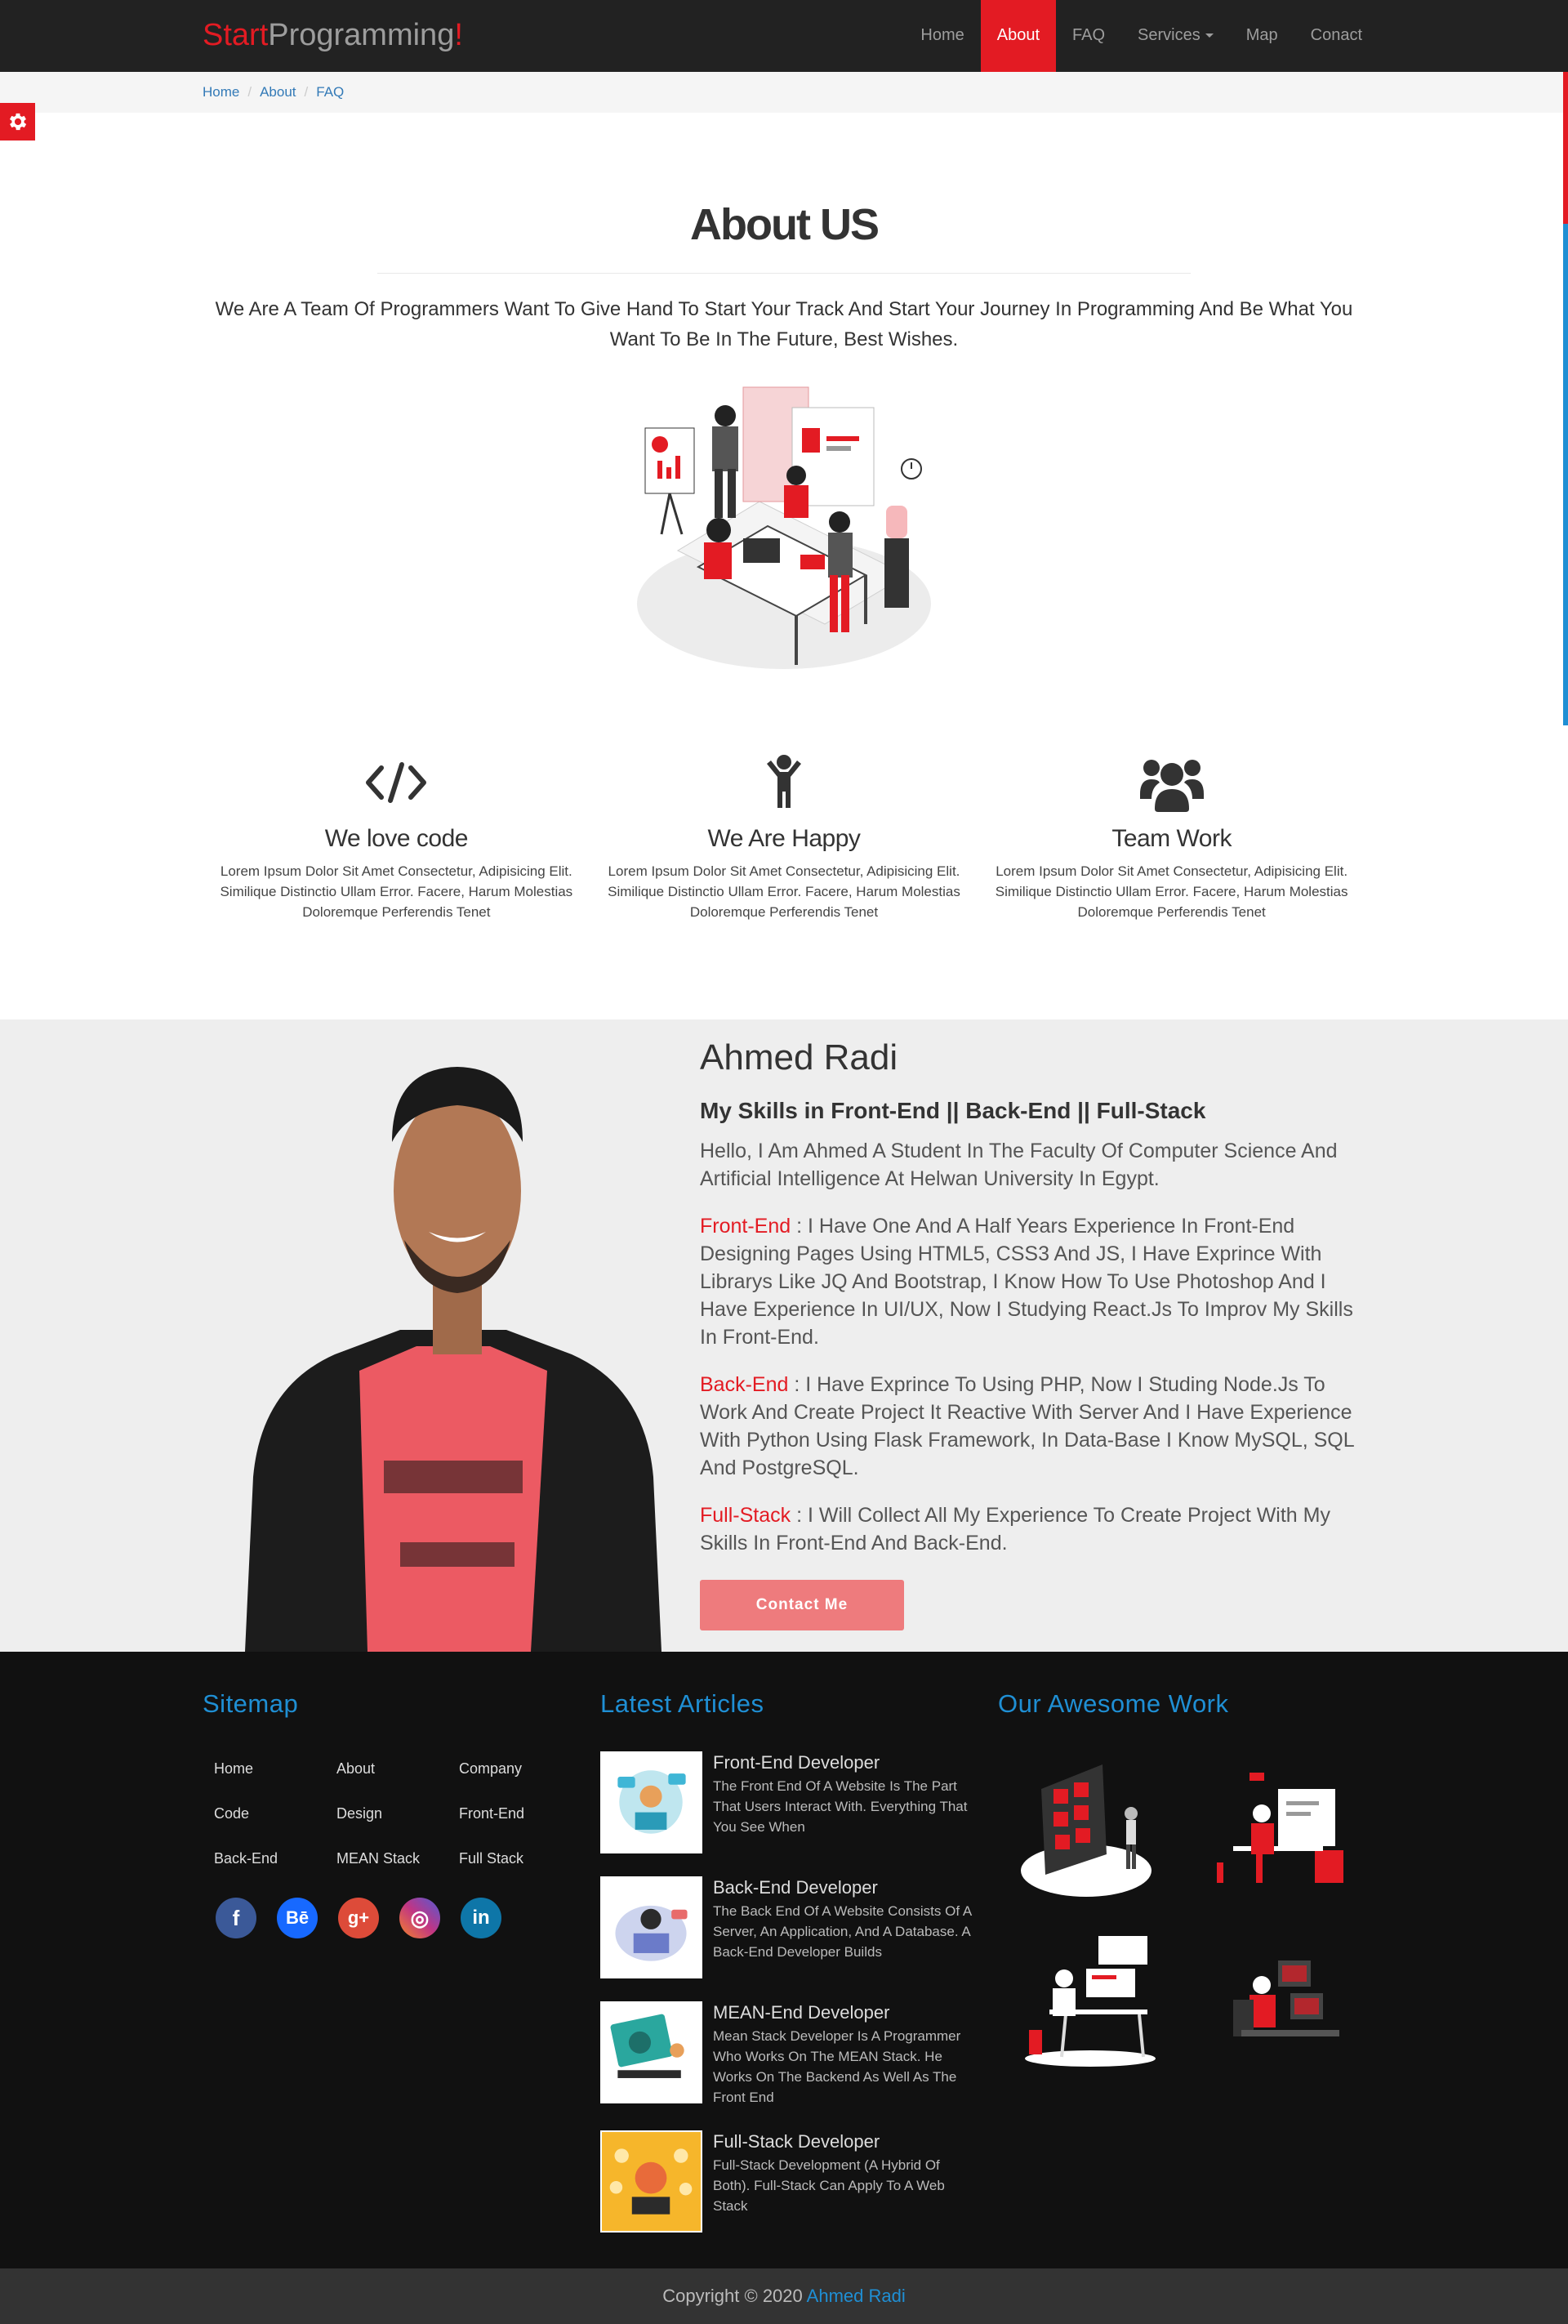 The height and width of the screenshot is (2324, 1568). What do you see at coordinates (361, 35) in the screenshot?
I see `brand-part-programming: Programming` at bounding box center [361, 35].